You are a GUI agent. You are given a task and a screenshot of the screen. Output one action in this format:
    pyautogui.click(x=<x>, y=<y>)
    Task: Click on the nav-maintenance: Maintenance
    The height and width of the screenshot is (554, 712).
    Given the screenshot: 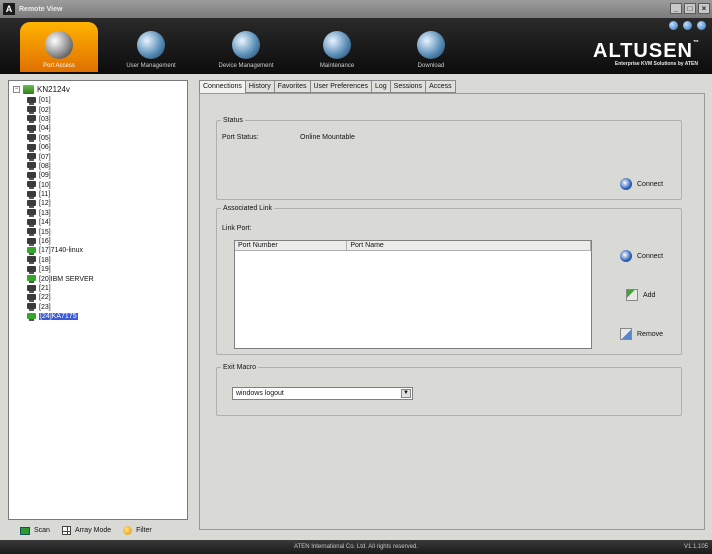 What is the action you would take?
    pyautogui.click(x=337, y=47)
    